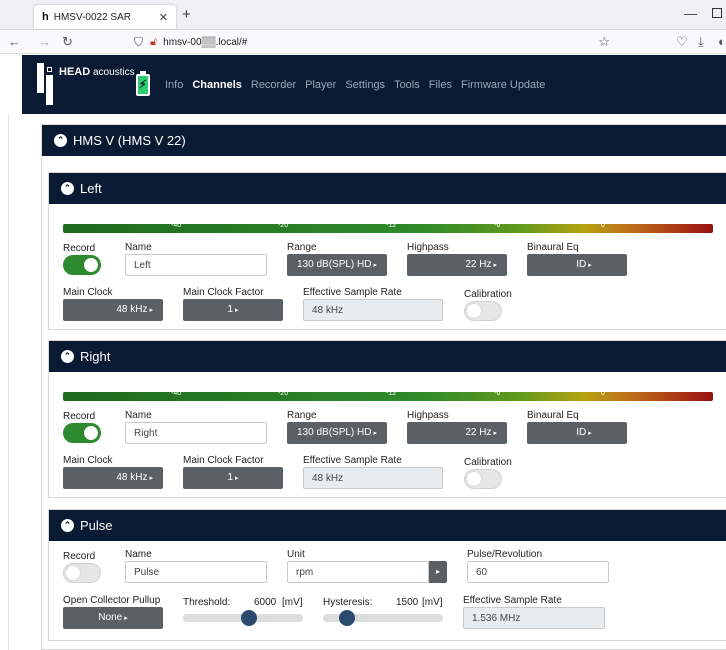  I want to click on insecure-lock-icon: 🔓︎, so click(153, 42).